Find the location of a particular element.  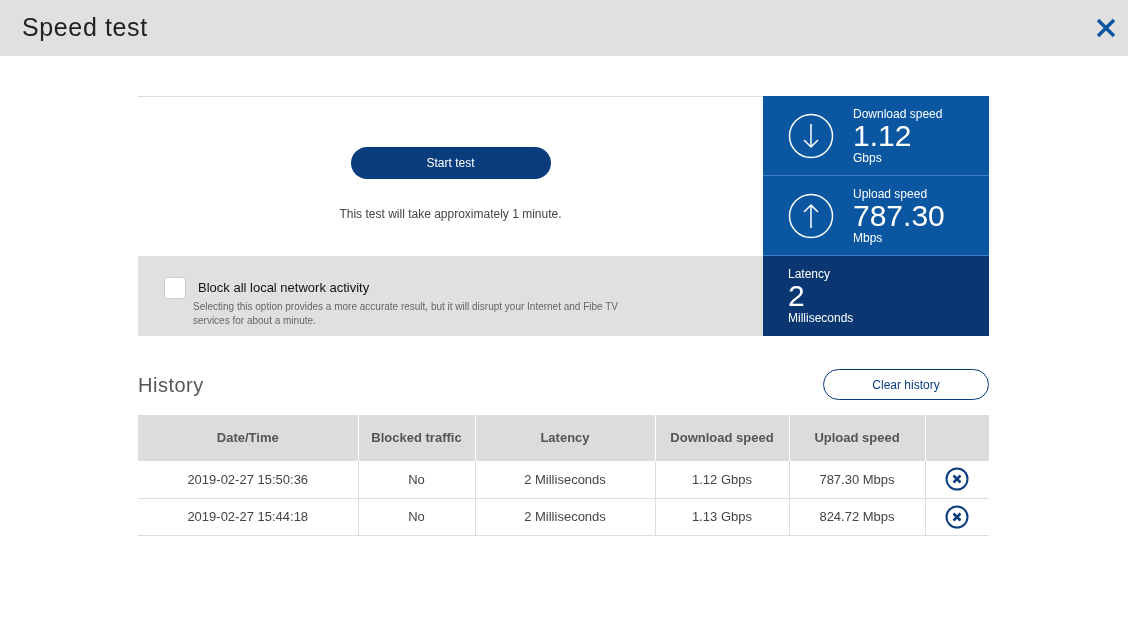

table-cell: 1.13 Gbps is located at coordinates (722, 516).